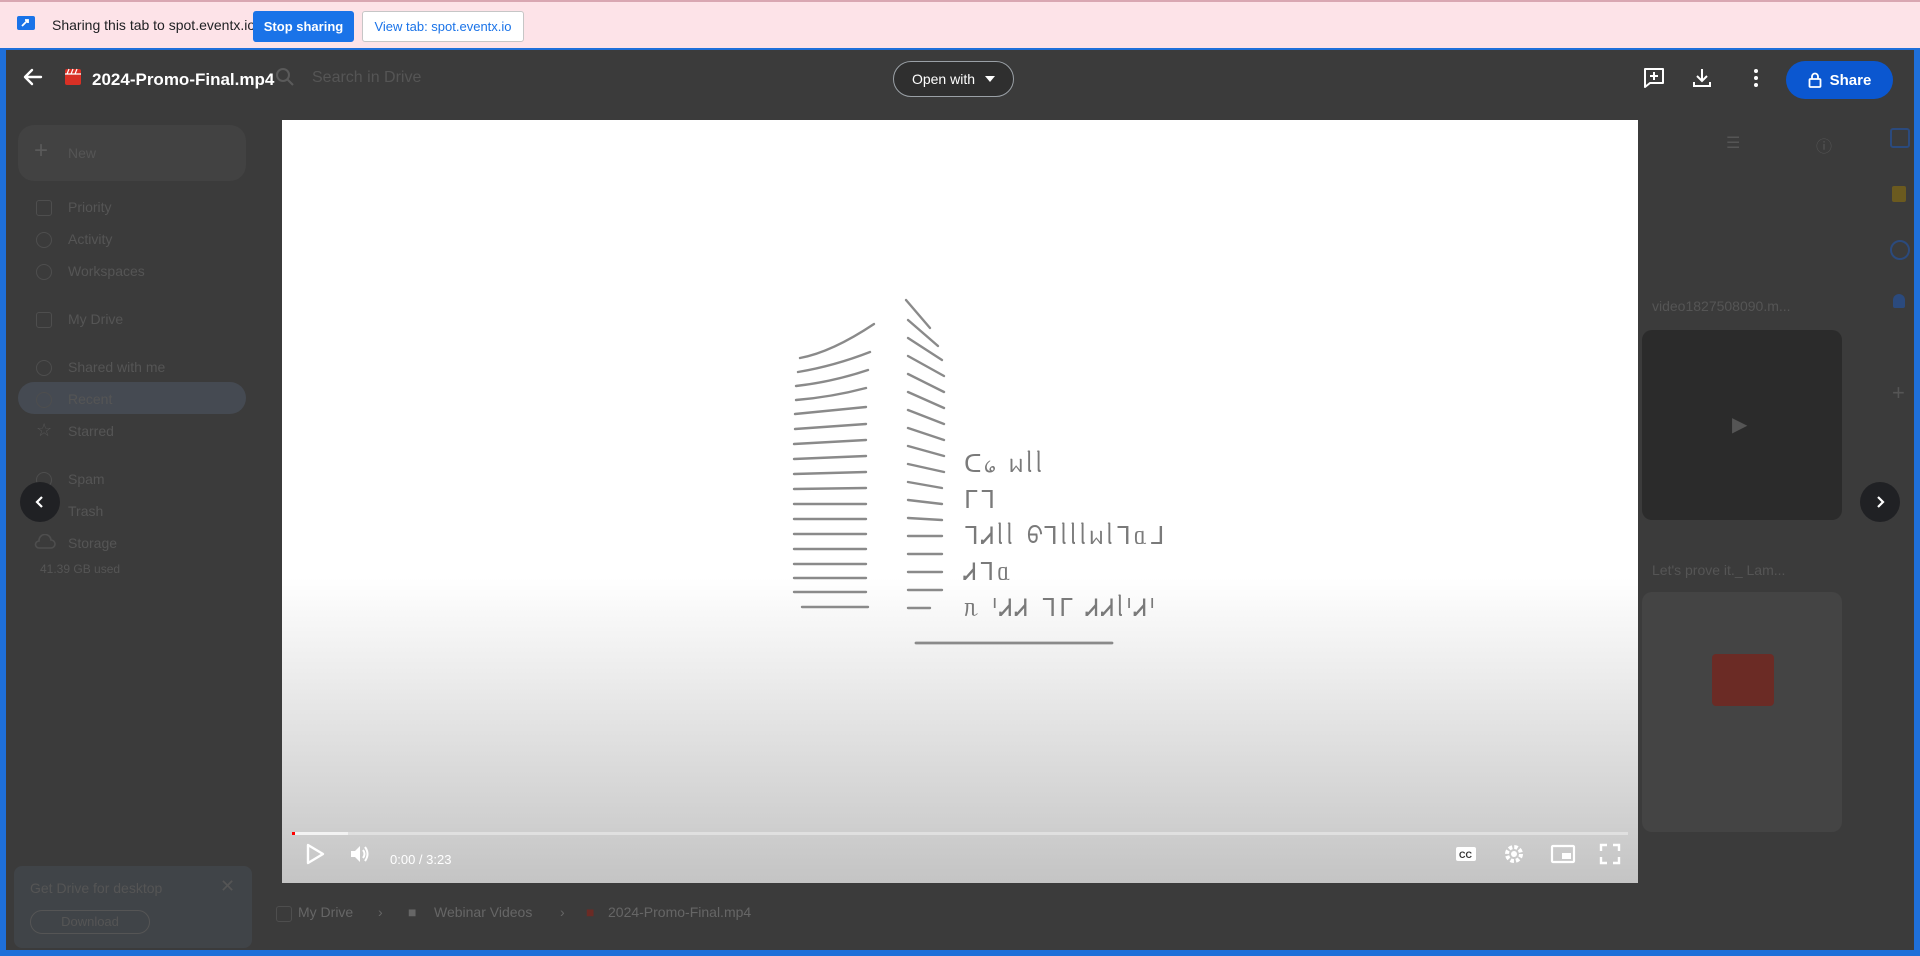  I want to click on video-card-1: ▶, so click(1742, 425).